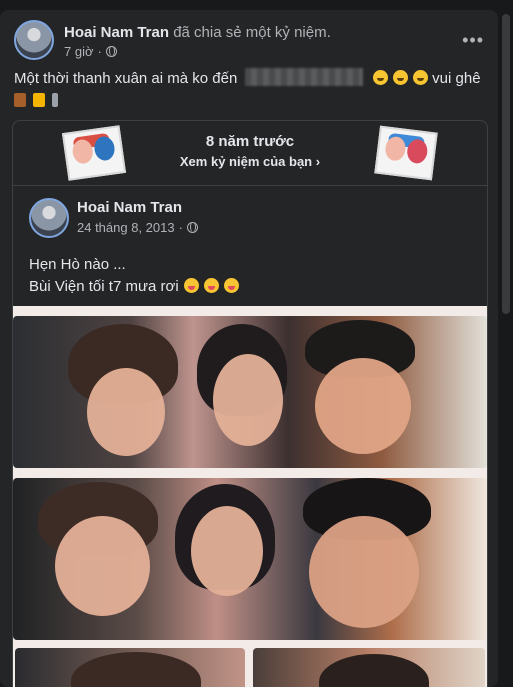  What do you see at coordinates (129, 207) in the screenshot?
I see `original-author-name: Hoai Nam Tran` at bounding box center [129, 207].